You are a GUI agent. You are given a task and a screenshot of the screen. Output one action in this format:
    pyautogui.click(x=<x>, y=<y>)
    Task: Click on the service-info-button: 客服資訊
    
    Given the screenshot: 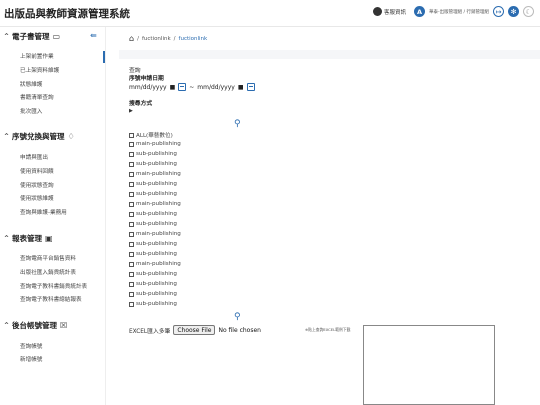 What is the action you would take?
    pyautogui.click(x=389, y=11)
    